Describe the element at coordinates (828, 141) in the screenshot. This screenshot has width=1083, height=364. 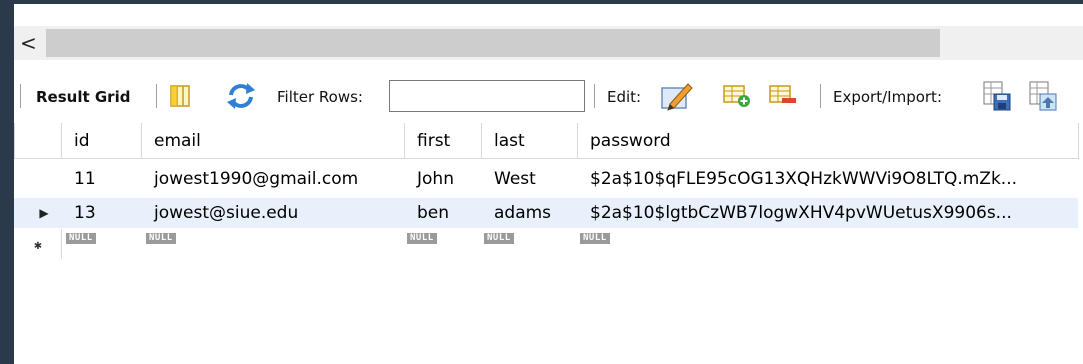
I see `column-header-password: password` at that location.